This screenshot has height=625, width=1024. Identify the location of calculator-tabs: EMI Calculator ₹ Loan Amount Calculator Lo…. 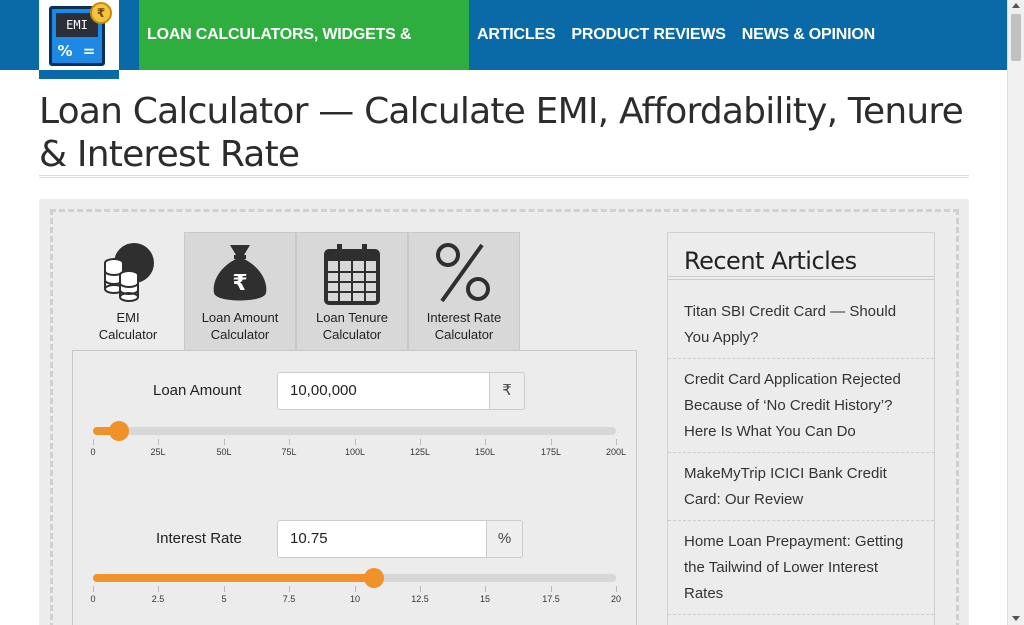
(296, 291).